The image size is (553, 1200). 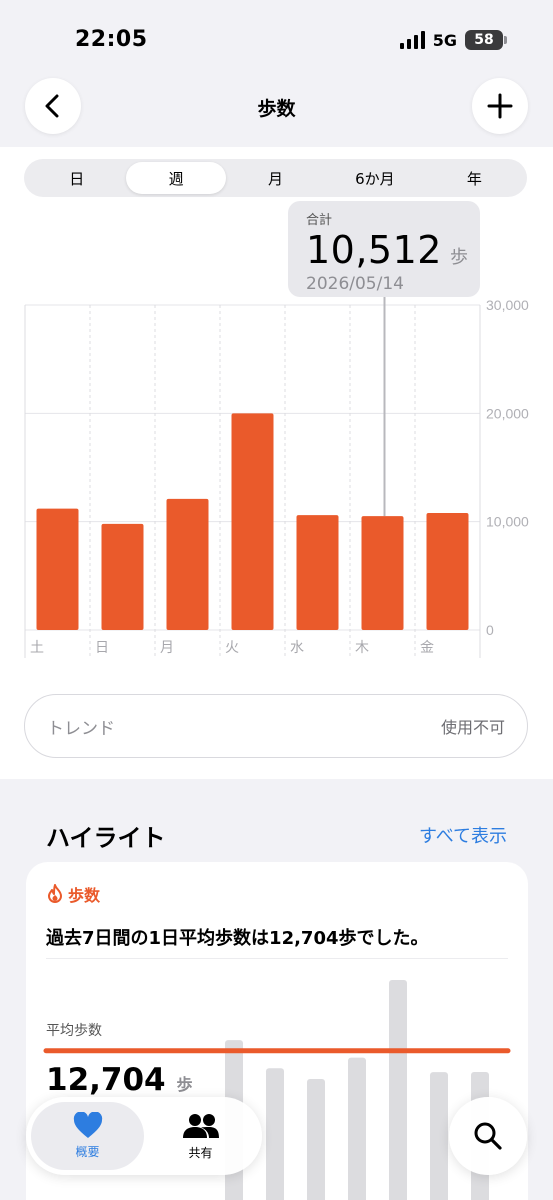 I want to click on tab-summary: 概要, so click(x=87, y=1136).